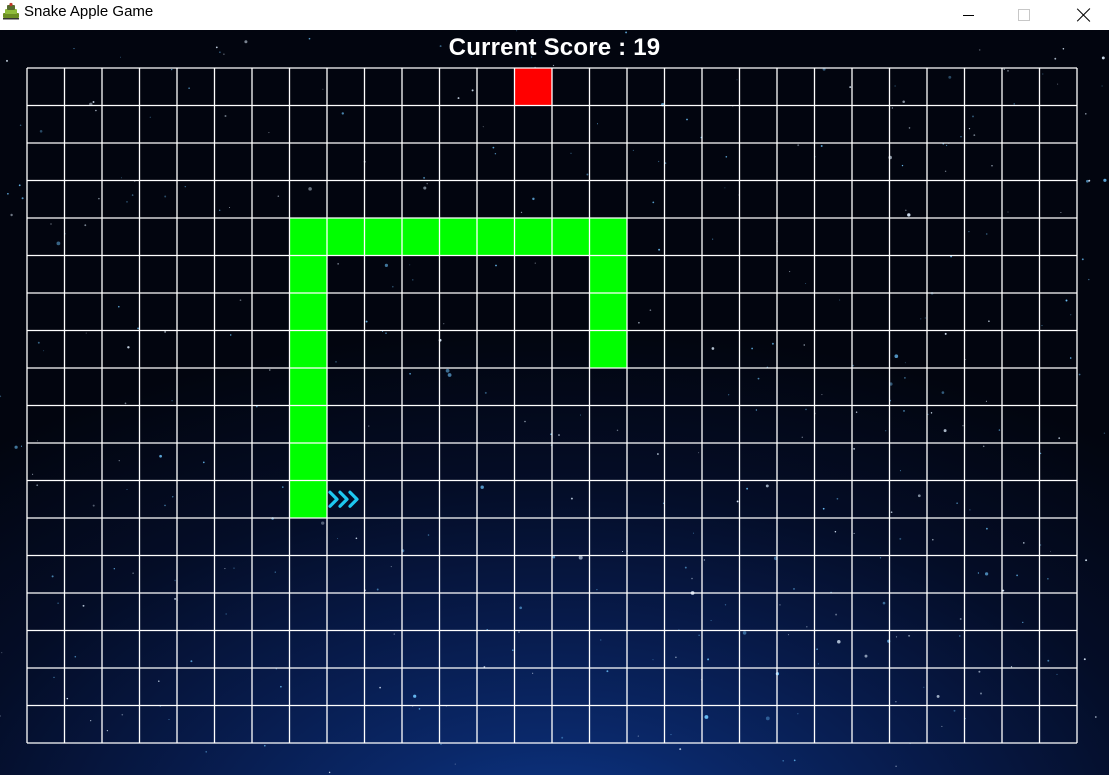 The width and height of the screenshot is (1109, 775). I want to click on close-icon, so click(1084, 15).